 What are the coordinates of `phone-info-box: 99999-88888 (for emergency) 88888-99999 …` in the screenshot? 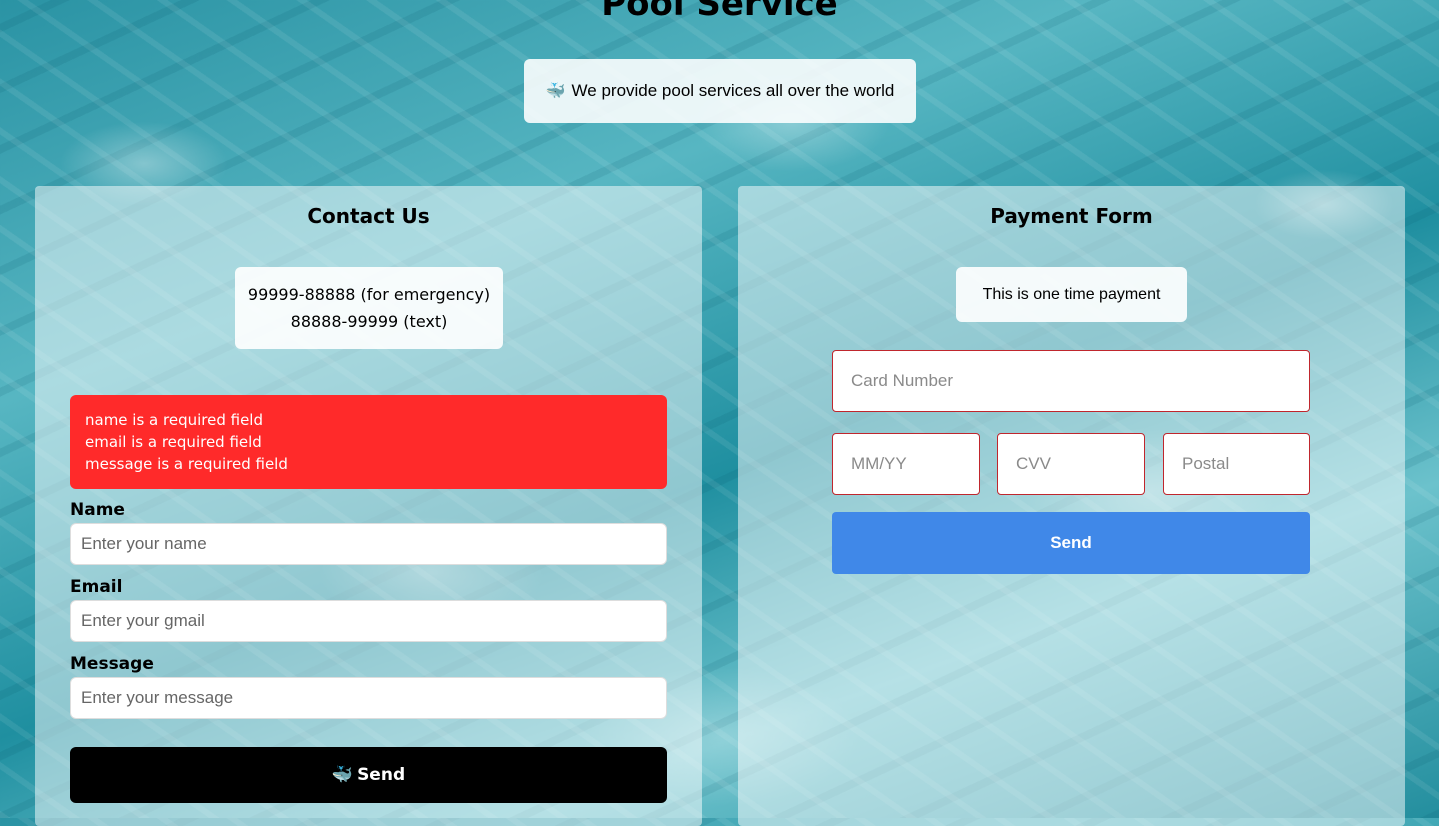 It's located at (369, 308).